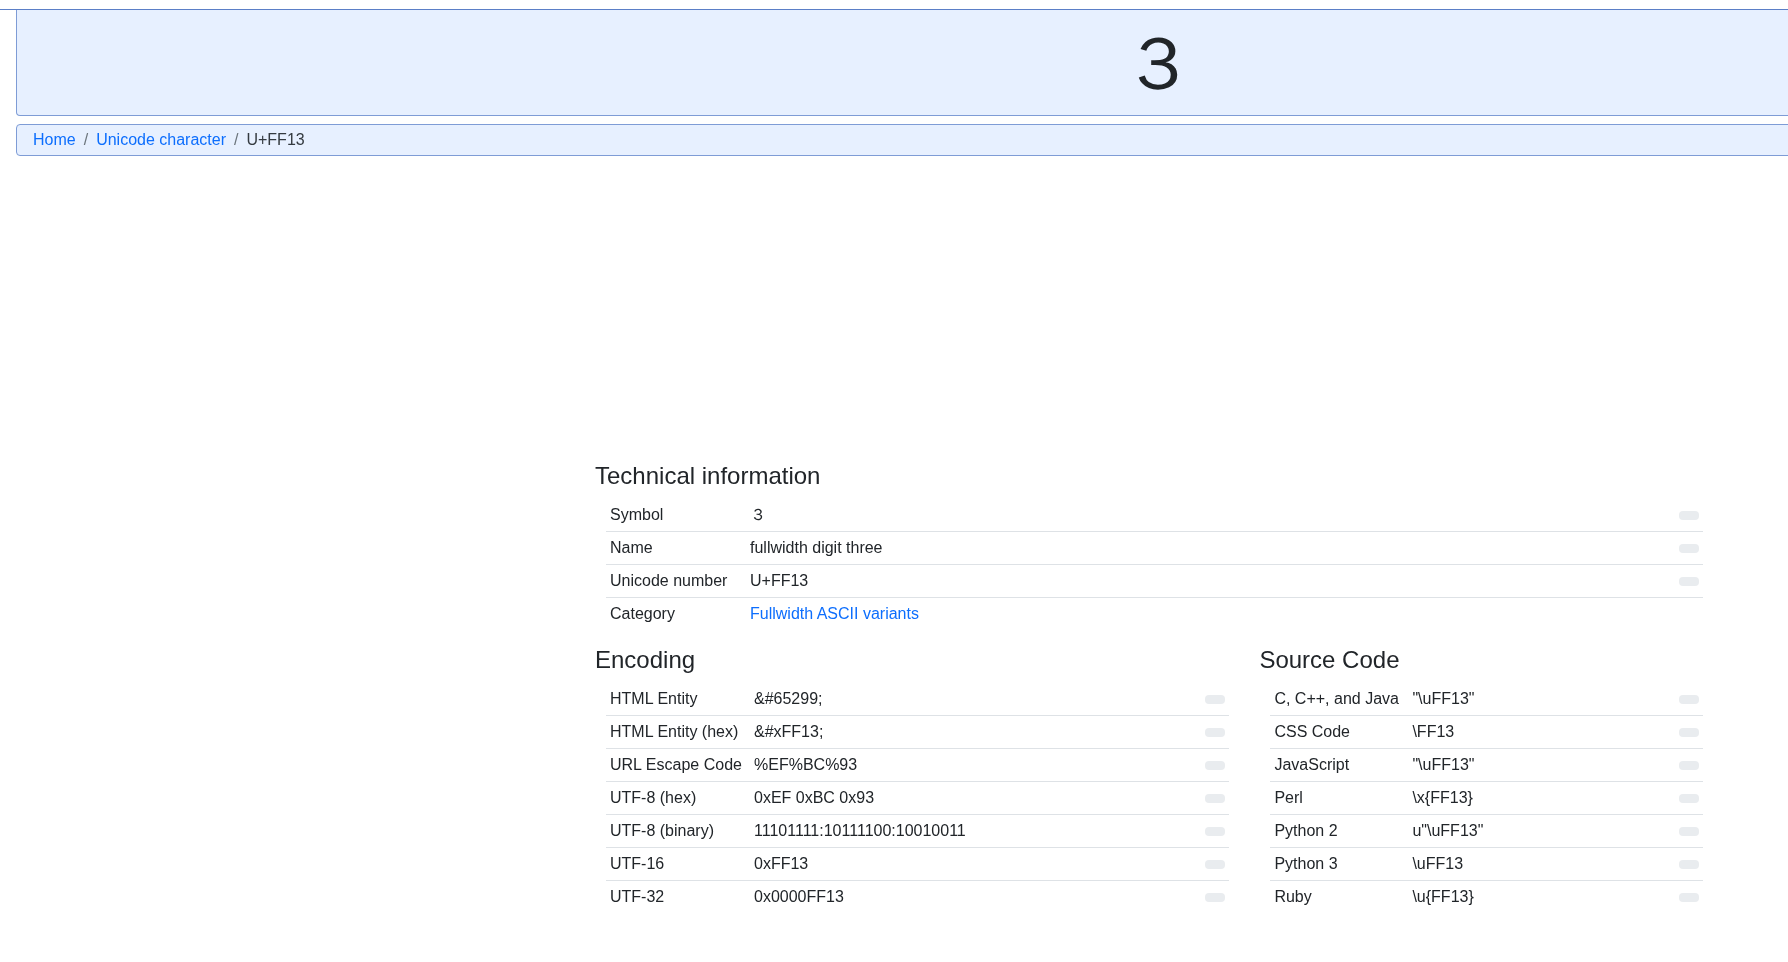 The width and height of the screenshot is (1788, 962). What do you see at coordinates (678, 732) in the screenshot?
I see `row-label: HTML Entity (hex)` at bounding box center [678, 732].